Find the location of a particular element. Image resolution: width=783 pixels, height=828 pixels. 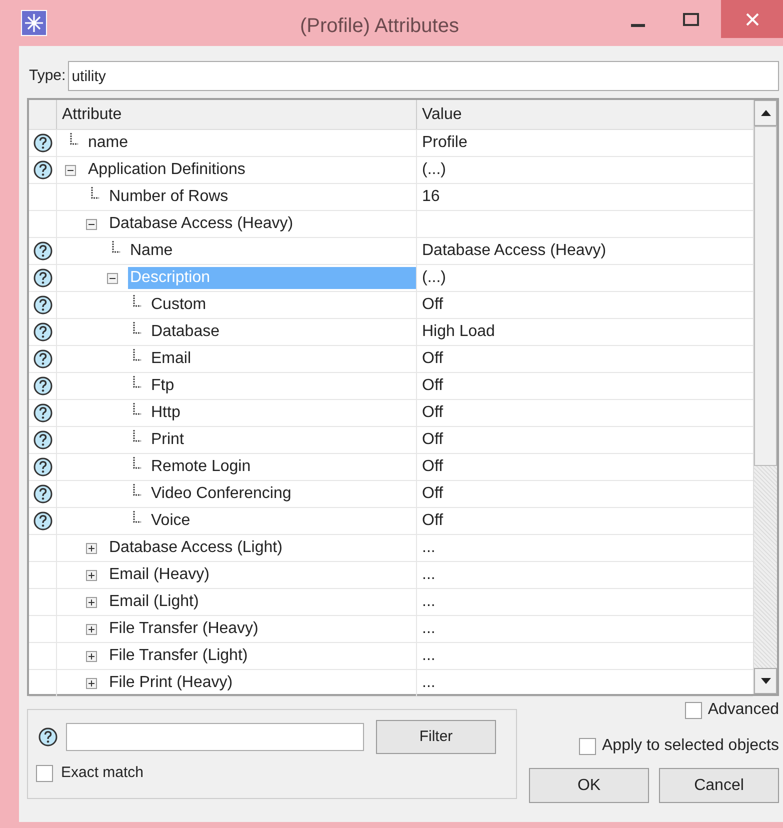

minimize-icon is located at coordinates (638, 26).